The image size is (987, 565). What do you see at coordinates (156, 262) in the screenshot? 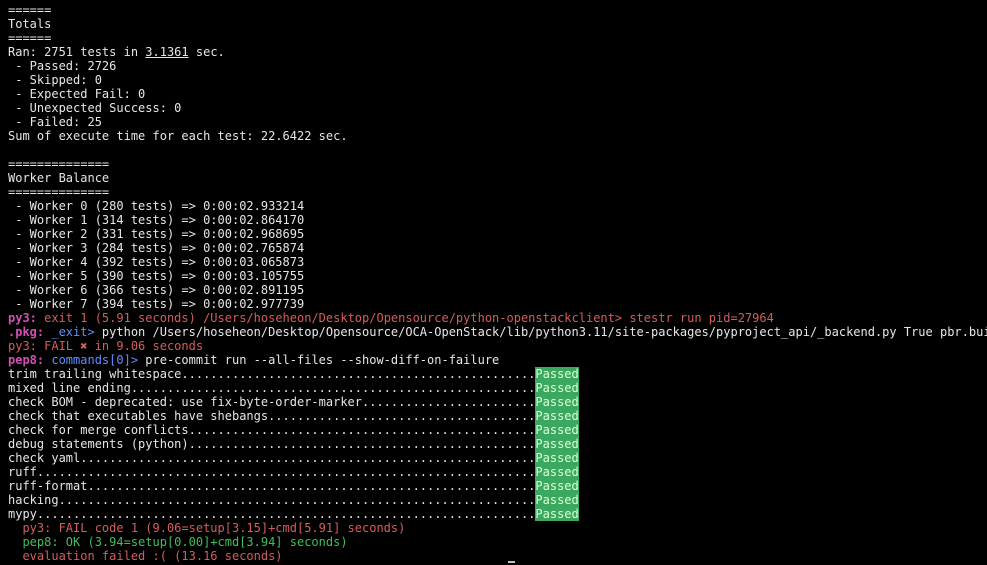
I see `worker-line: - Worker 4 (392 tests) => 0:00:03.065873` at bounding box center [156, 262].